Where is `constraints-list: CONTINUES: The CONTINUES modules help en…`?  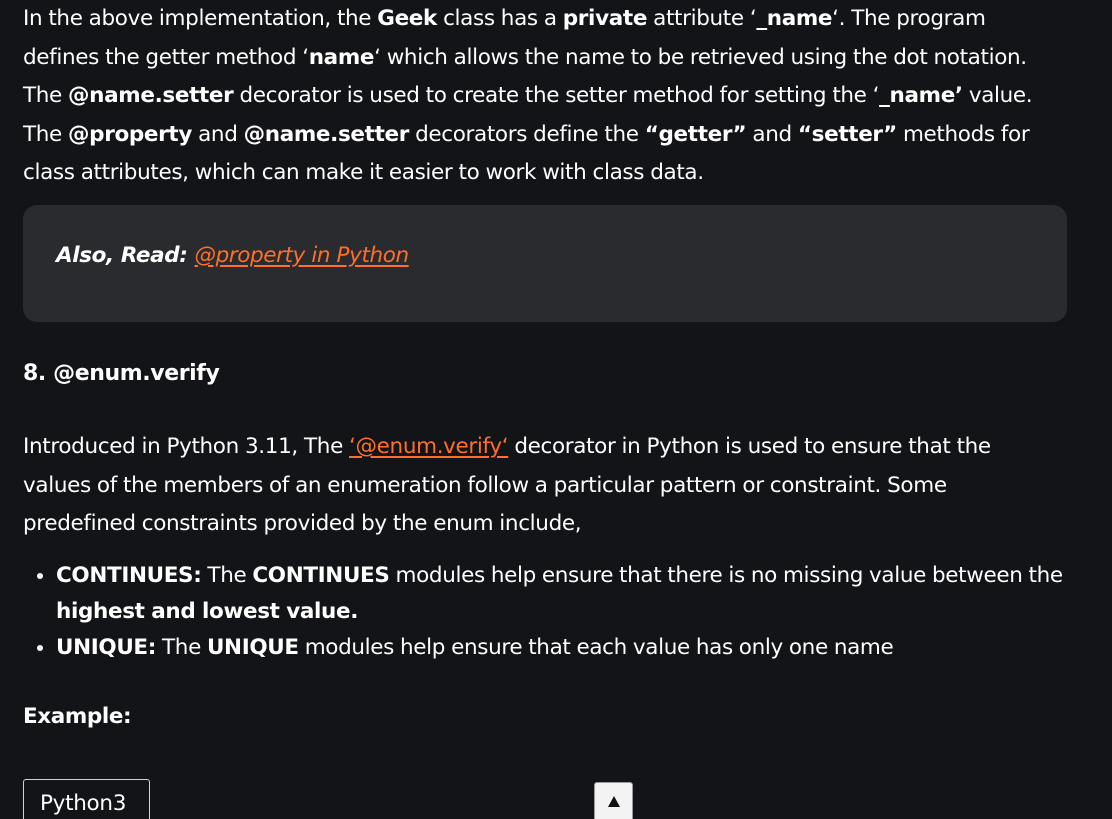
constraints-list: CONTINUES: The CONTINUES modules help en… is located at coordinates (554, 612).